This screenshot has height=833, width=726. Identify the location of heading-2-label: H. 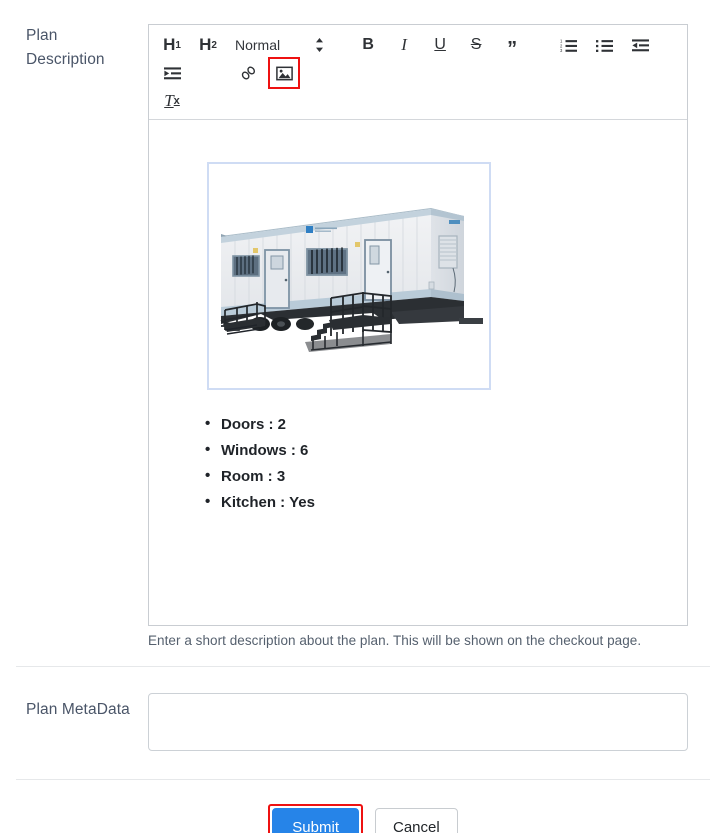
(205, 44).